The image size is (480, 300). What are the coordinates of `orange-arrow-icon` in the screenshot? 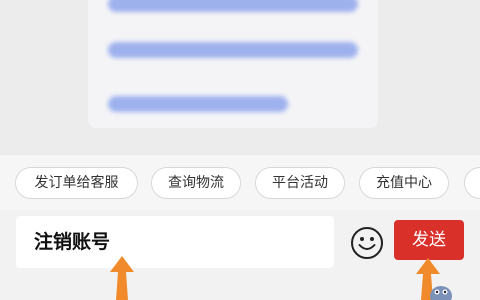 It's located at (122, 278).